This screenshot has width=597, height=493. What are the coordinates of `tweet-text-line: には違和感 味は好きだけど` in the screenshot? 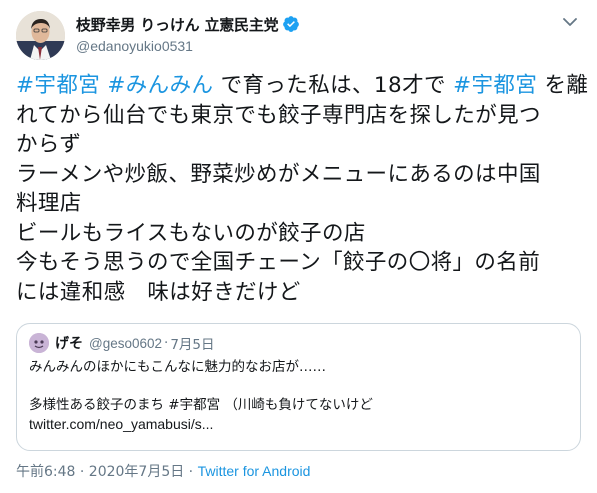 It's located at (298, 293).